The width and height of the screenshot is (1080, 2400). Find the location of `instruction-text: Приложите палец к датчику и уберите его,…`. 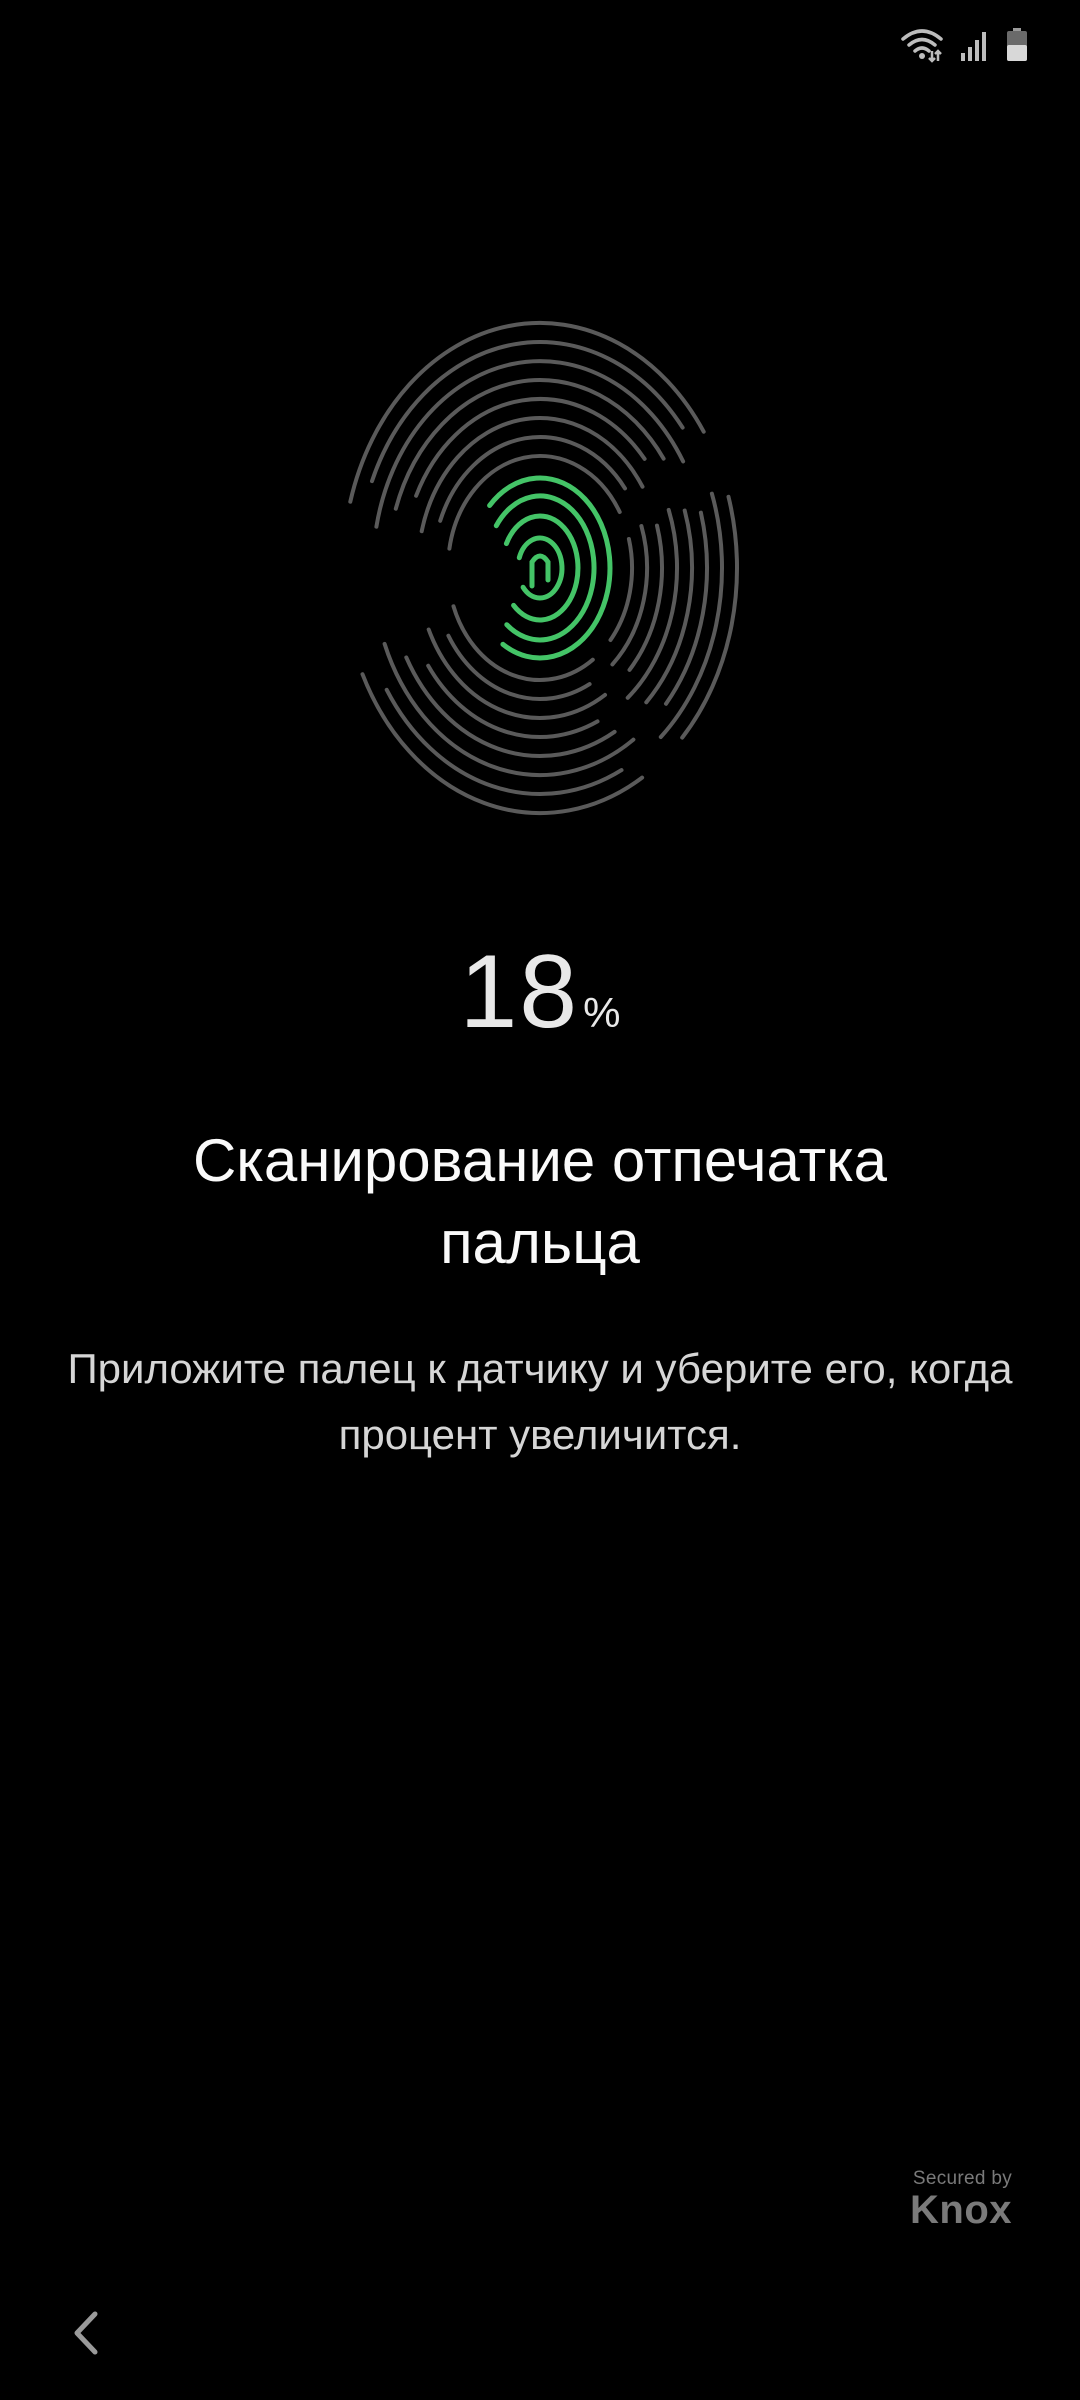

instruction-text: Приложите палец к датчику и уберите его,… is located at coordinates (540, 1401).